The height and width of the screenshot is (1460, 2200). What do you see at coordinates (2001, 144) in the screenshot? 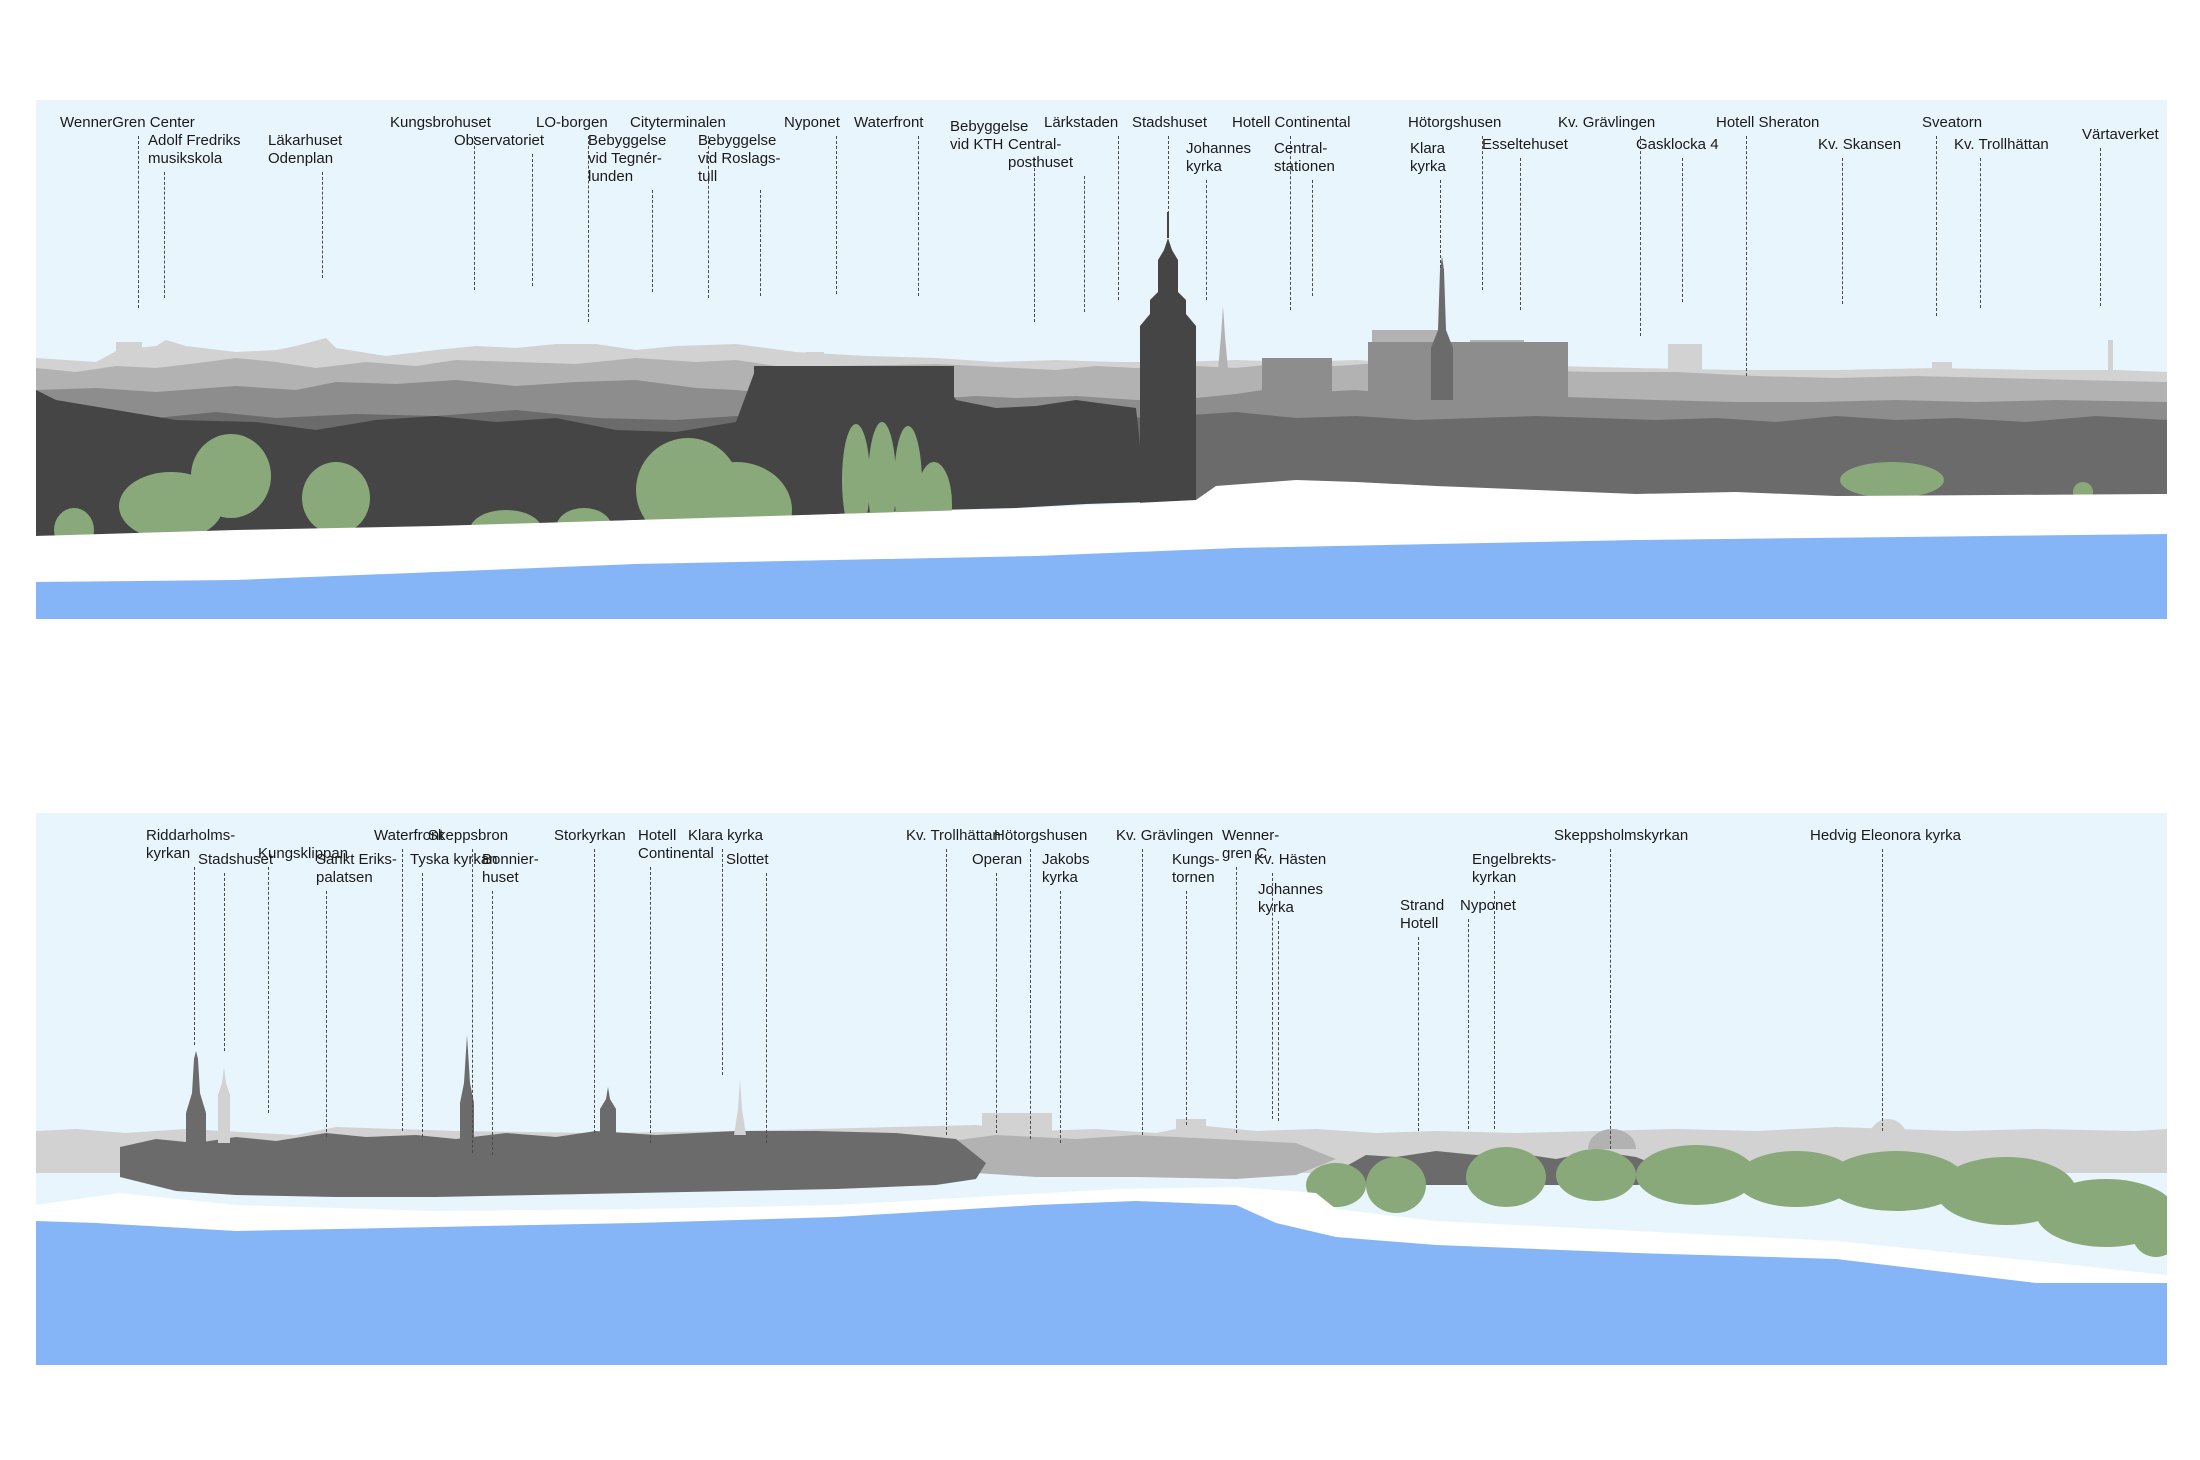
I see `landmark-north-label: Kv. Trollhättan` at bounding box center [2001, 144].